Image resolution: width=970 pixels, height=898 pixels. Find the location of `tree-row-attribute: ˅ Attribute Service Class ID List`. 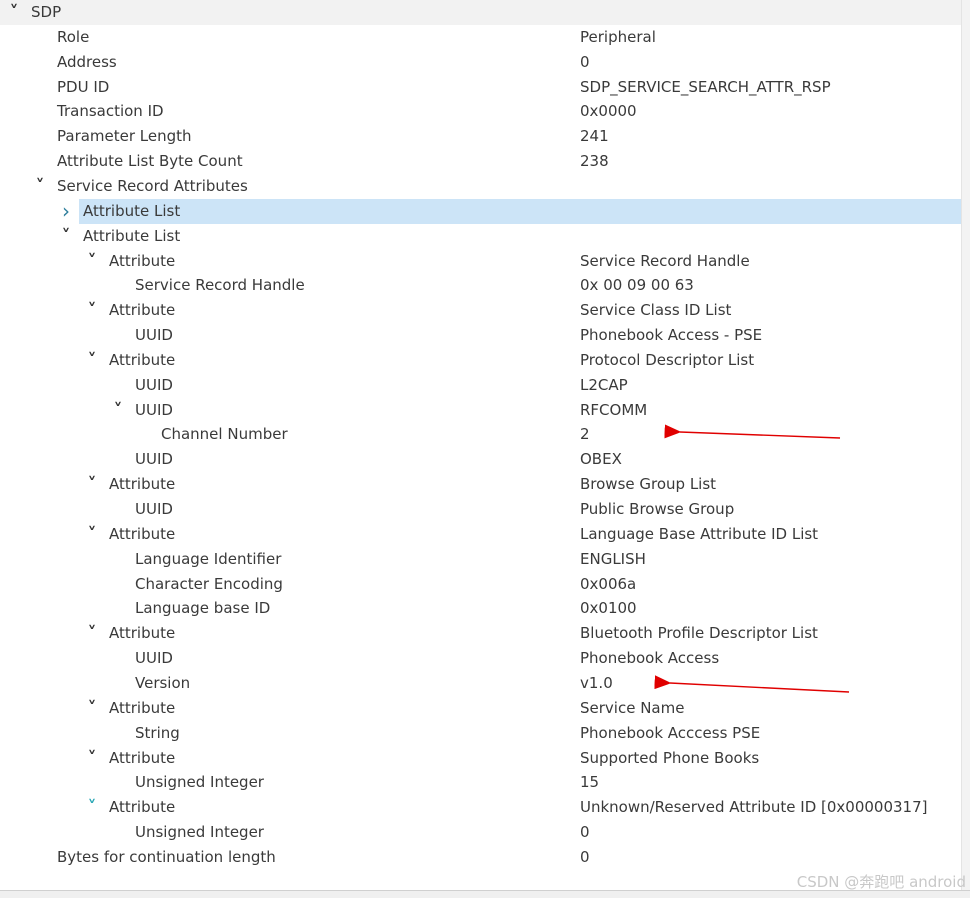

tree-row-attribute: ˅ Attribute Service Class ID List is located at coordinates (481, 310).